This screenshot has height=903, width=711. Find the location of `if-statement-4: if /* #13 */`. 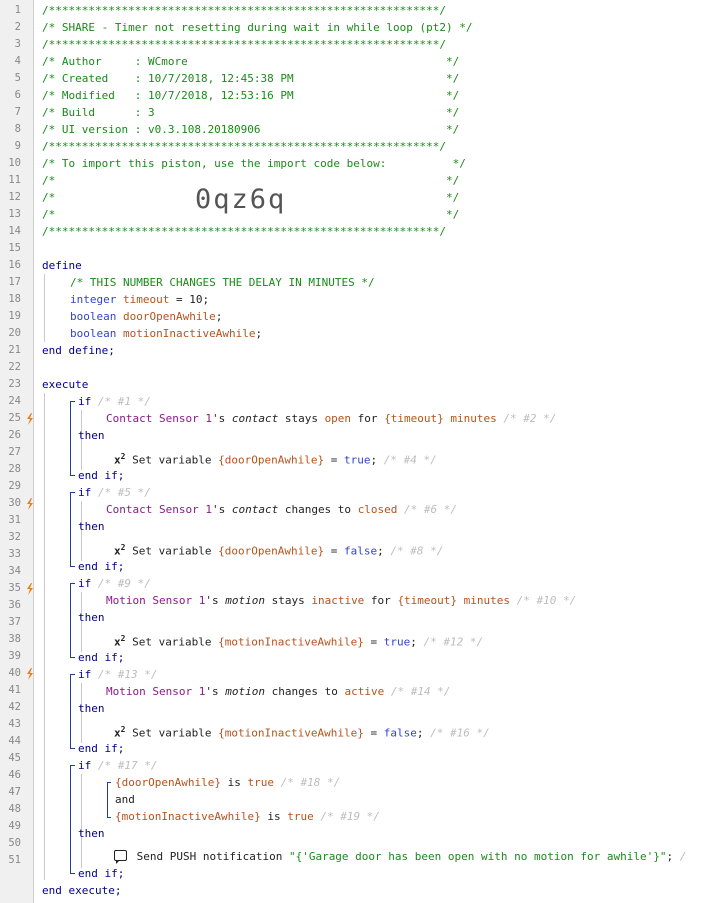

if-statement-4: if /* #13 */ is located at coordinates (117, 674).